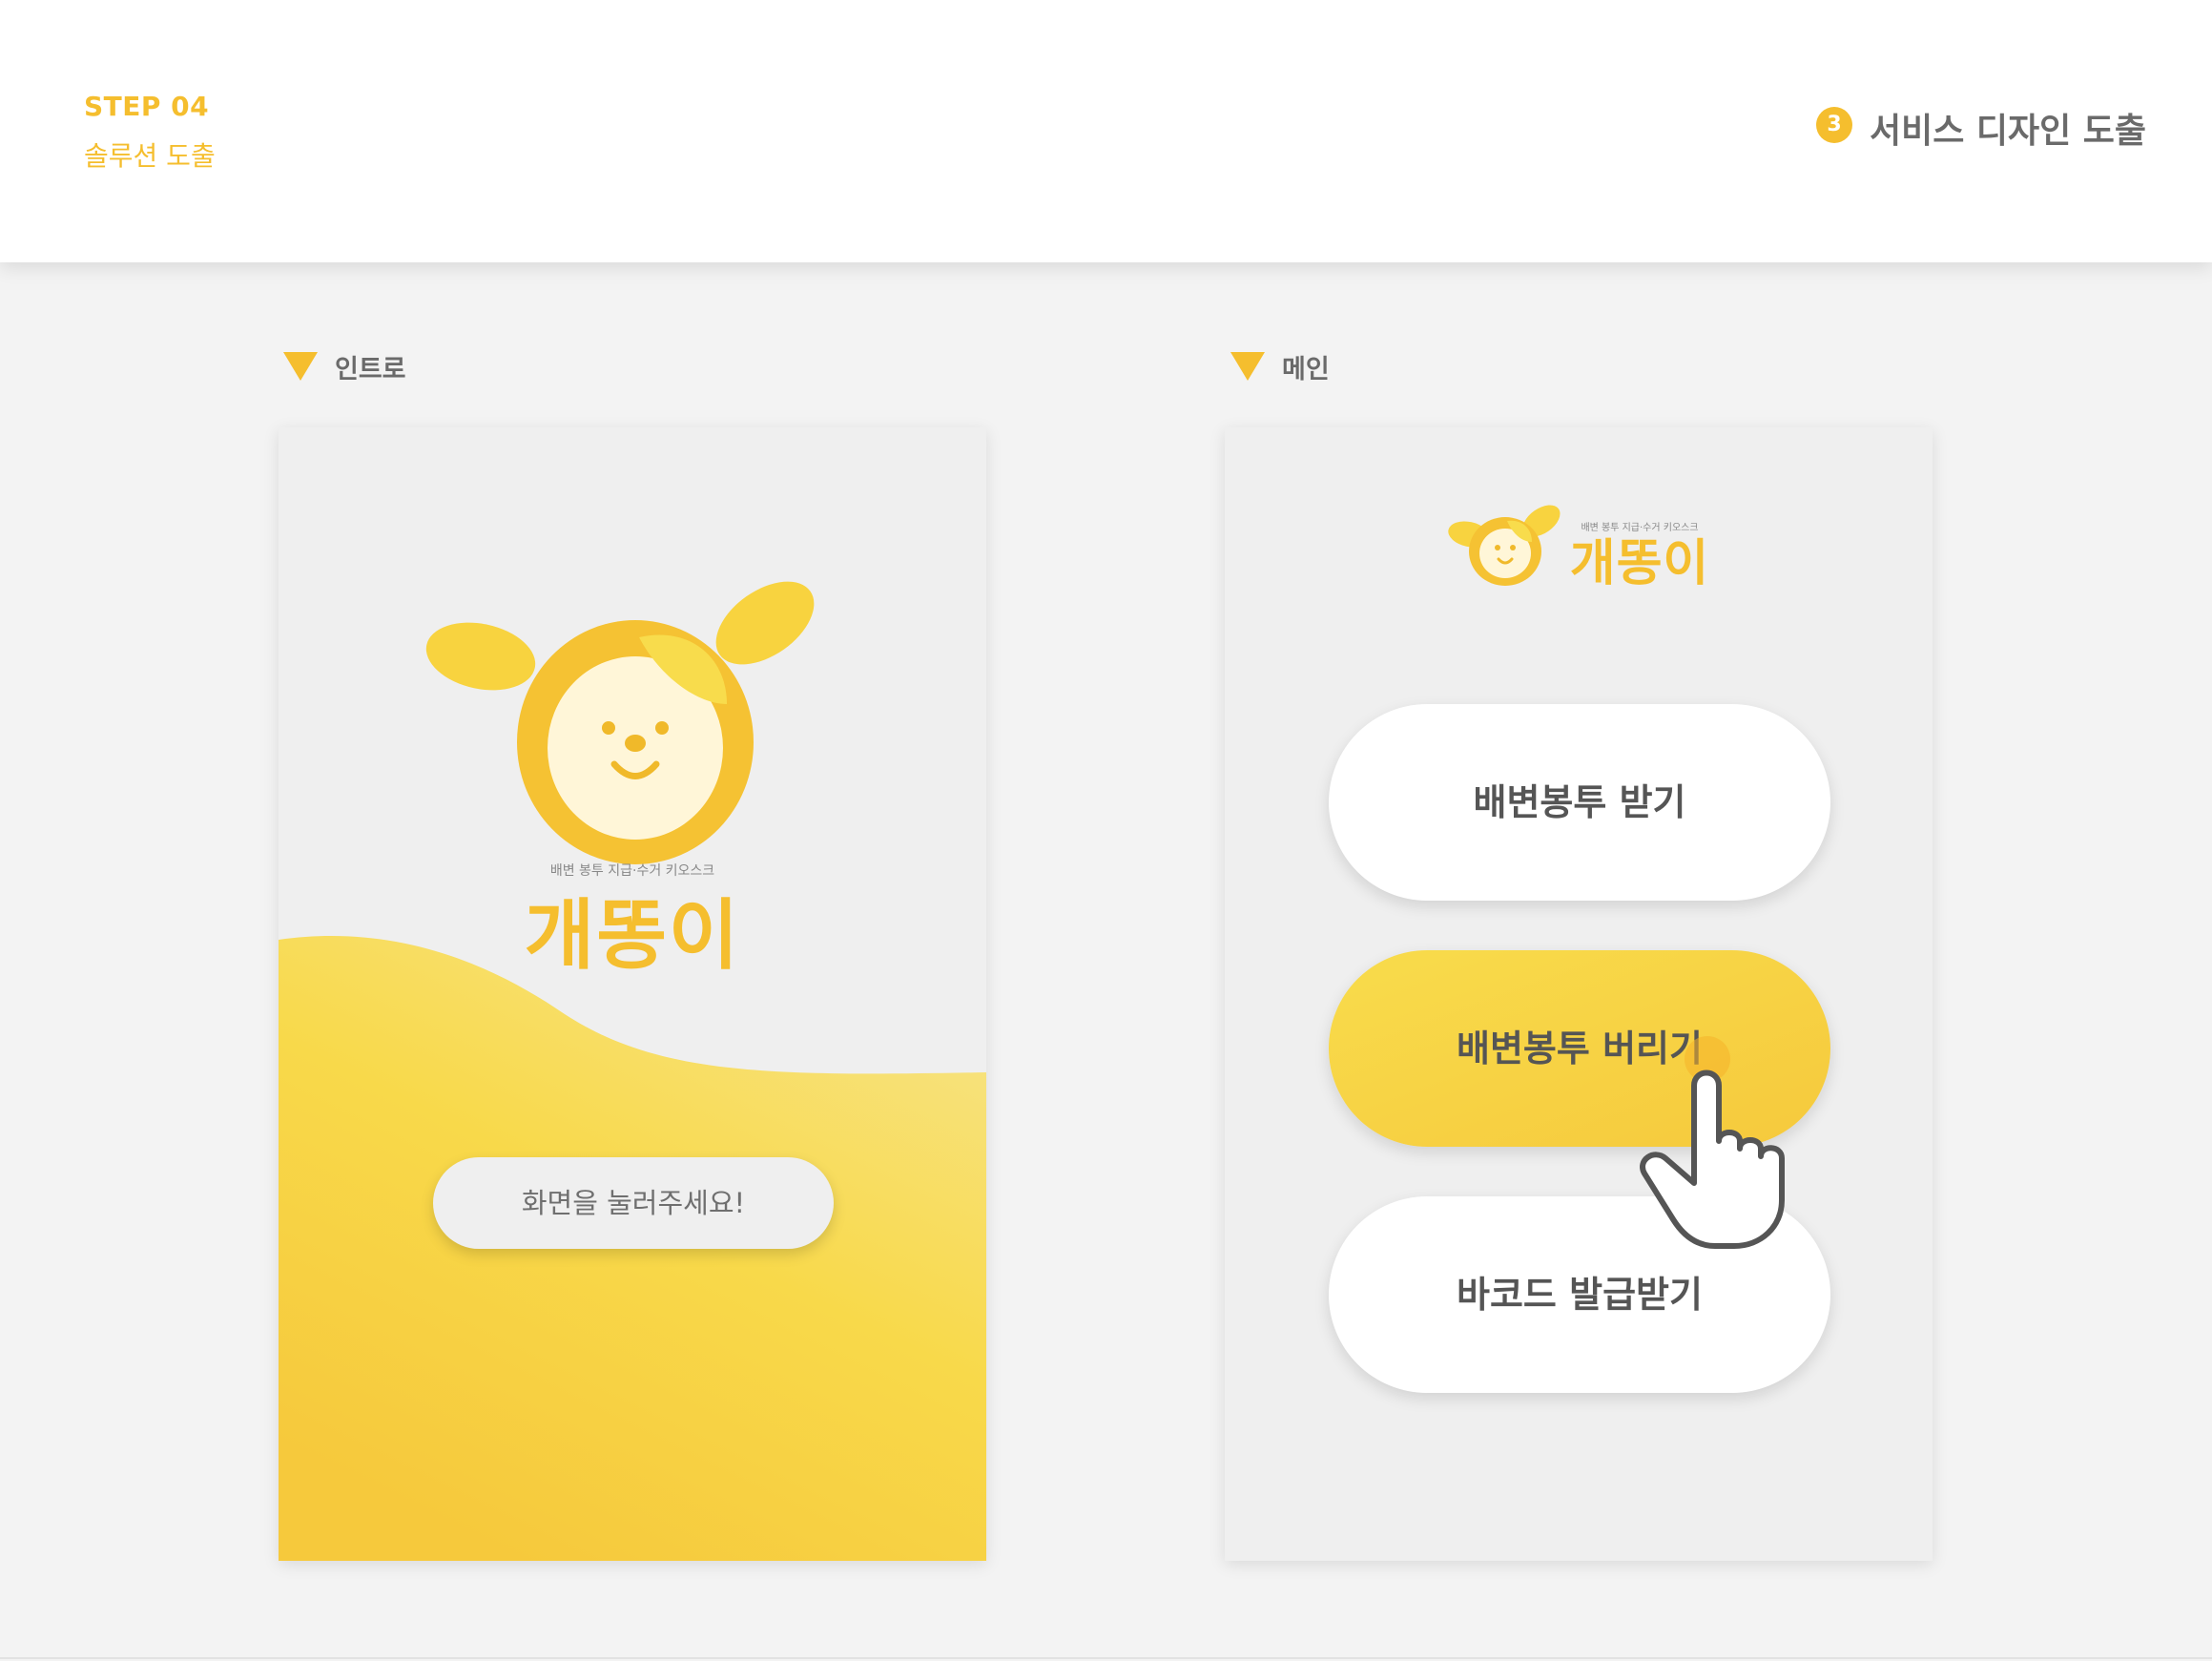 Image resolution: width=2212 pixels, height=1661 pixels. I want to click on dispose-bag-button: 배변봉투 버리기, so click(1579, 1048).